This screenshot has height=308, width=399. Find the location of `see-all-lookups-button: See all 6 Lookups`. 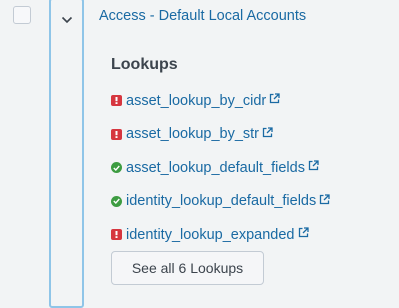

see-all-lookups-button: See all 6 Lookups is located at coordinates (187, 268).